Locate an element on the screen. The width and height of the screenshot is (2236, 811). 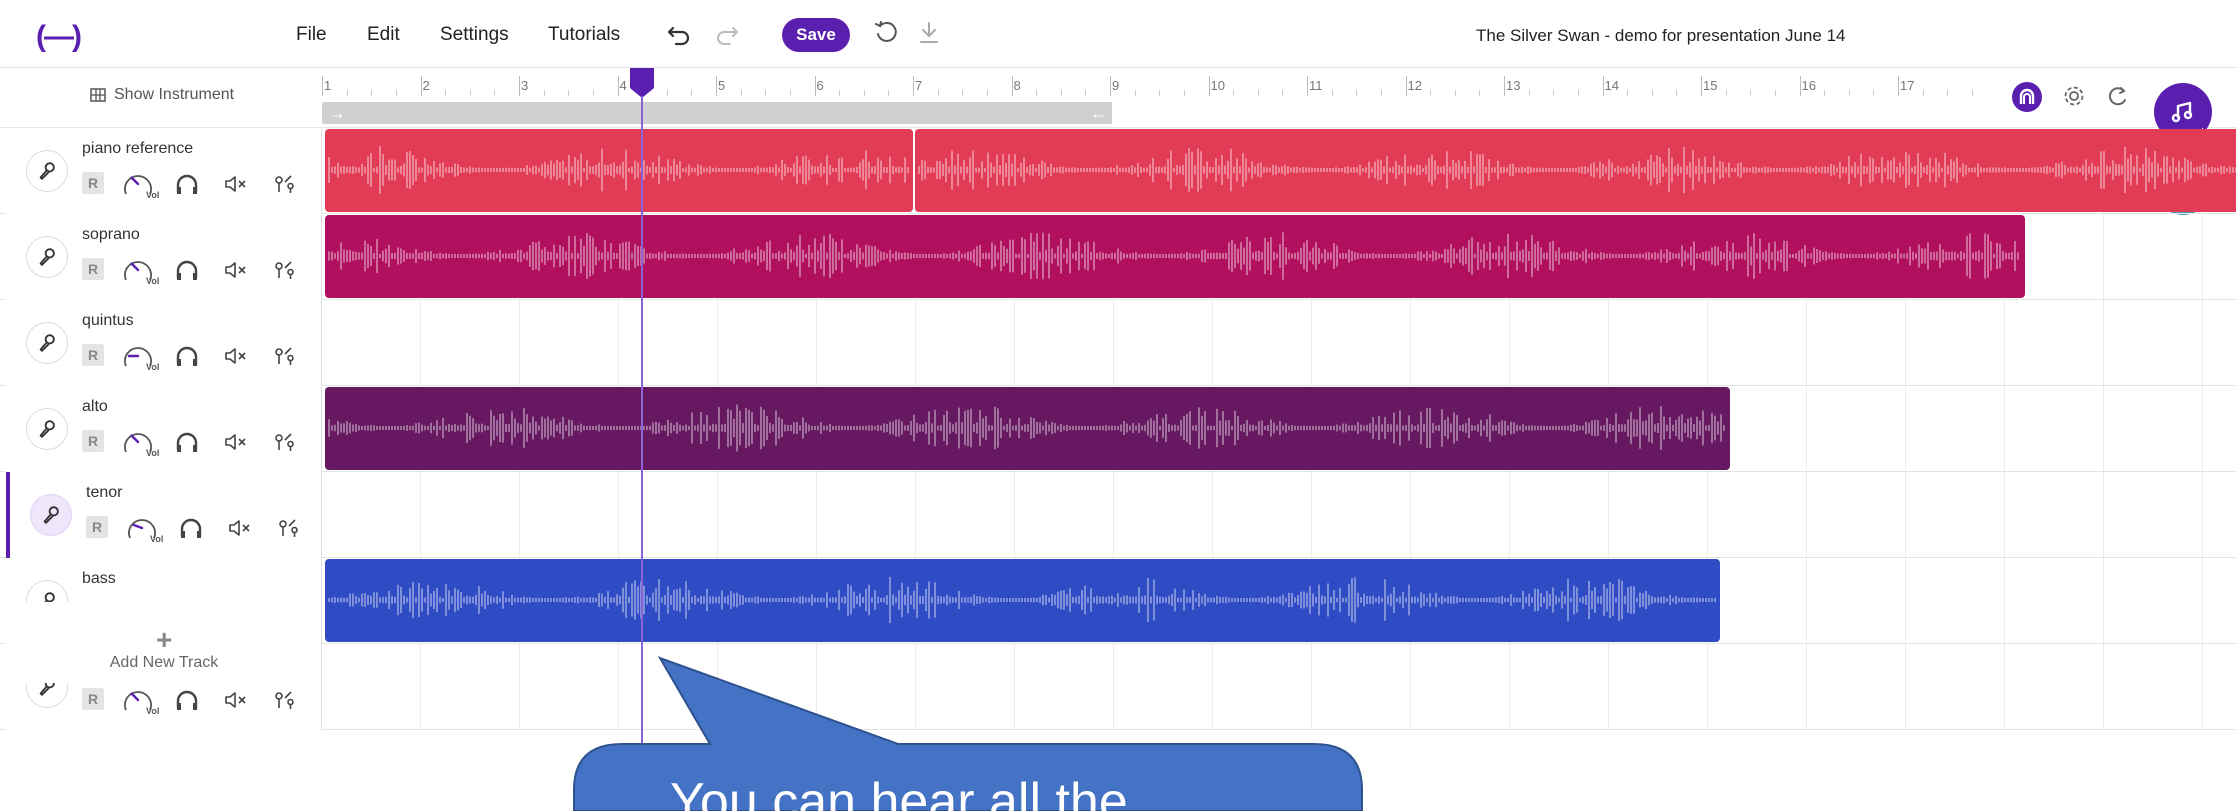
track-header: soprano R Vol is located at coordinates (164, 257).